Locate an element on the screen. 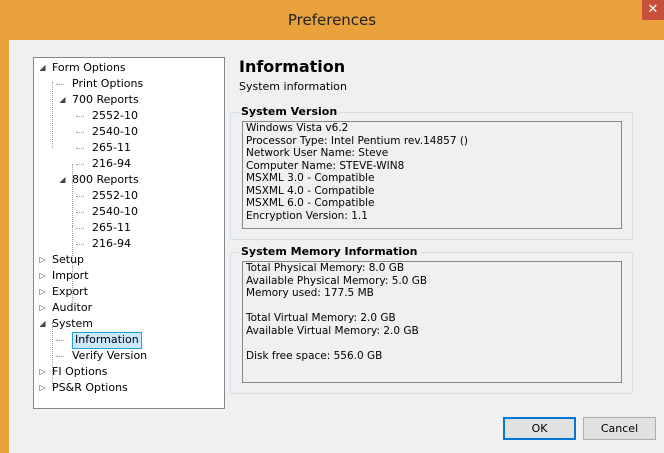  system-version-line: Windows Vista v6.2 is located at coordinates (297, 128).